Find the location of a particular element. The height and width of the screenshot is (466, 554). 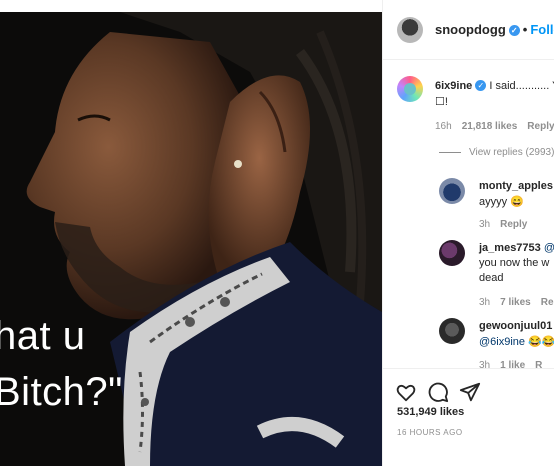

comment-username-text: gewoonjuul01 is located at coordinates (515, 326).